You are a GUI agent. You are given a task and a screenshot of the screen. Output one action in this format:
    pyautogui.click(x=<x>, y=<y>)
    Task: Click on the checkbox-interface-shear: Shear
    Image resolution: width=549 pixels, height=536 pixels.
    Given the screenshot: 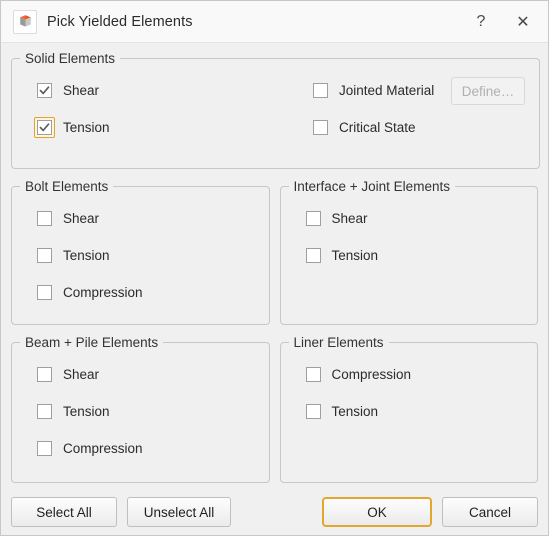 What is the action you would take?
    pyautogui.click(x=409, y=218)
    